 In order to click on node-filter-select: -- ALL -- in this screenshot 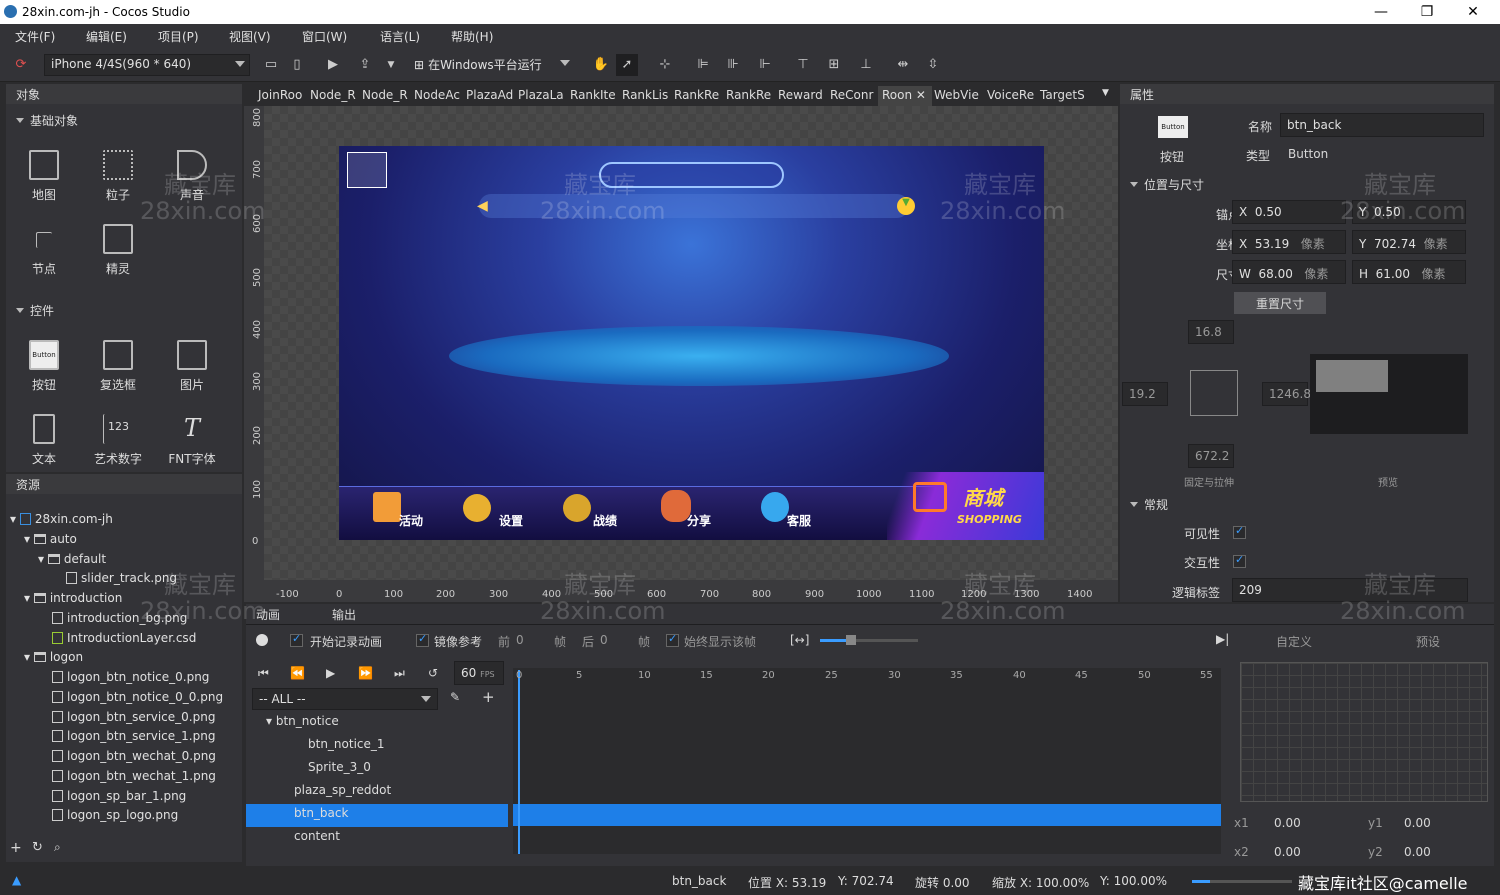, I will do `click(345, 699)`.